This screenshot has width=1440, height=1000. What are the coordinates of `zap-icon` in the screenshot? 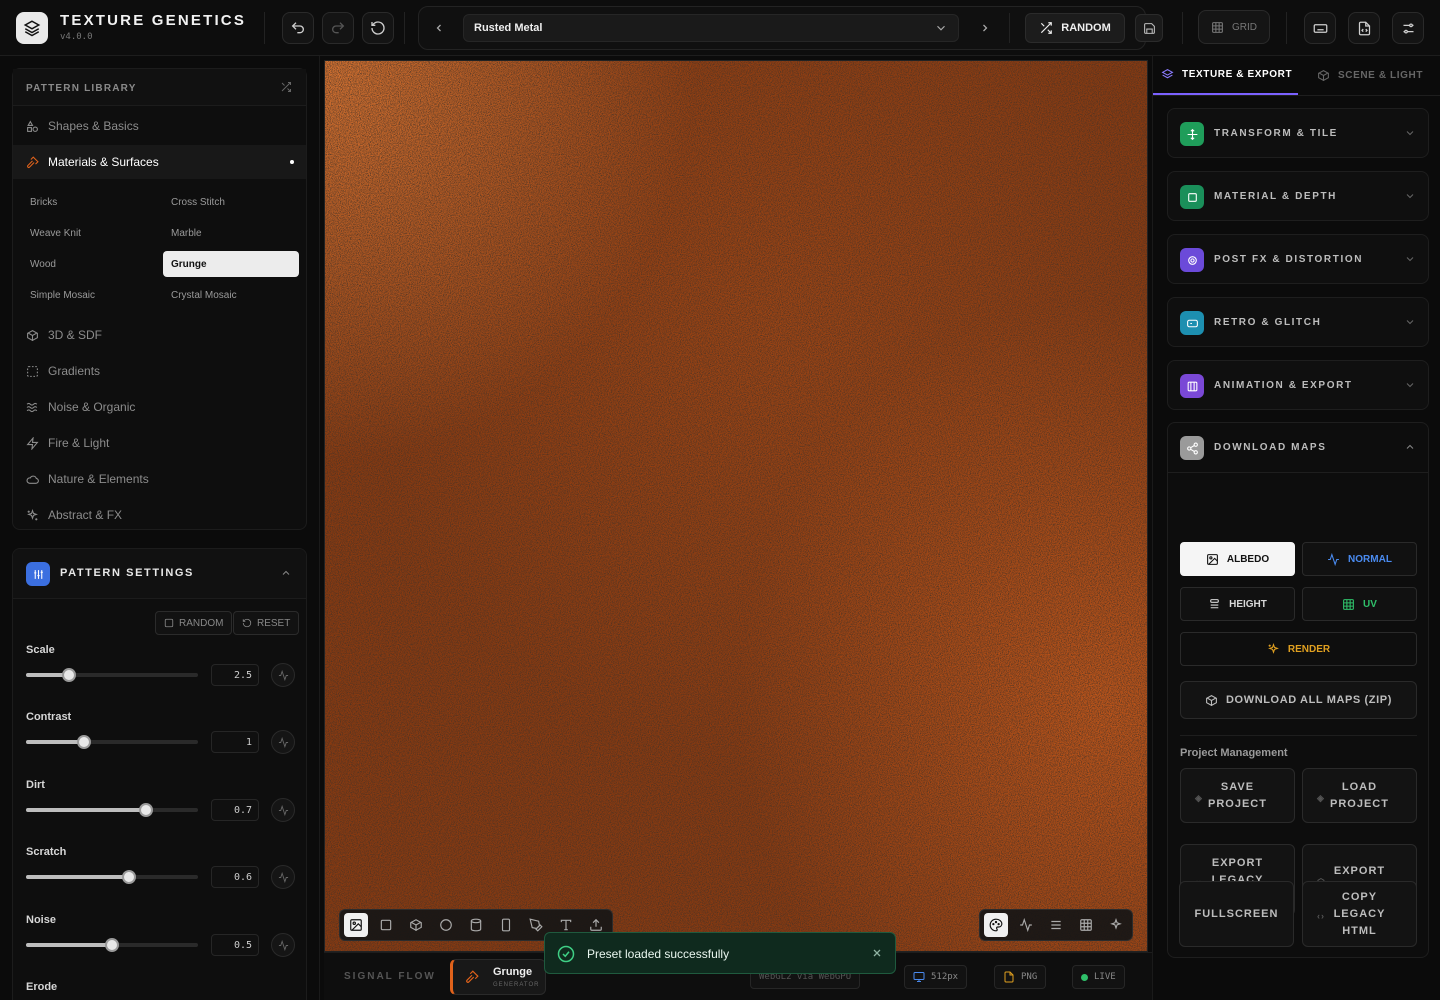 It's located at (32, 443).